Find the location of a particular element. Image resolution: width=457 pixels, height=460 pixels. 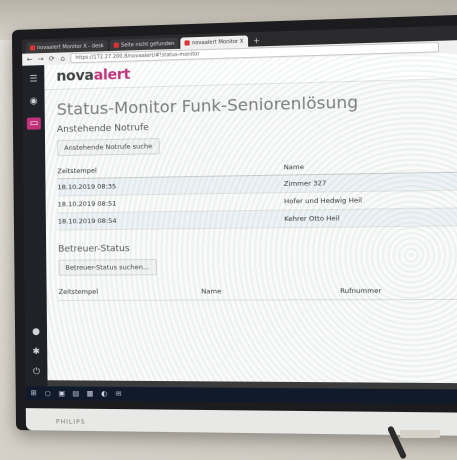

timestamp-cell: 18.10.2019 08:54 is located at coordinates (171, 220).